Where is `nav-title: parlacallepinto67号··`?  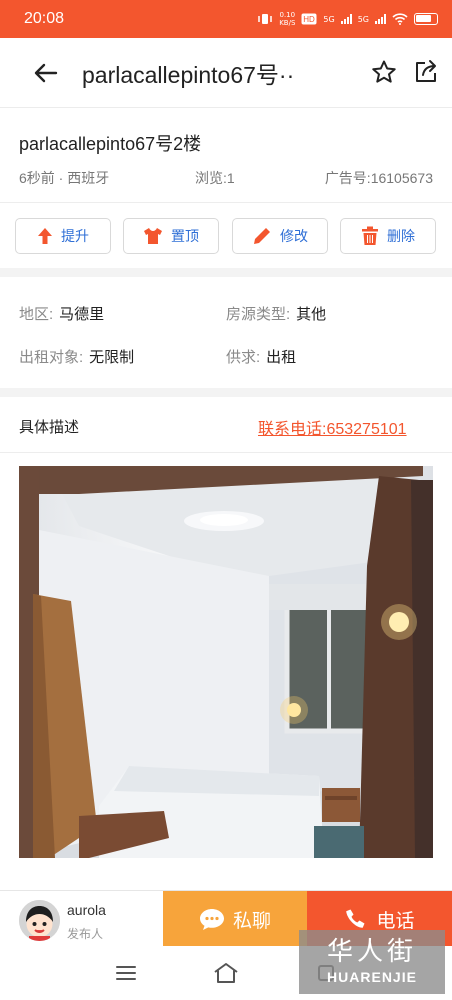 nav-title: parlacallepinto67号·· is located at coordinates (188, 74).